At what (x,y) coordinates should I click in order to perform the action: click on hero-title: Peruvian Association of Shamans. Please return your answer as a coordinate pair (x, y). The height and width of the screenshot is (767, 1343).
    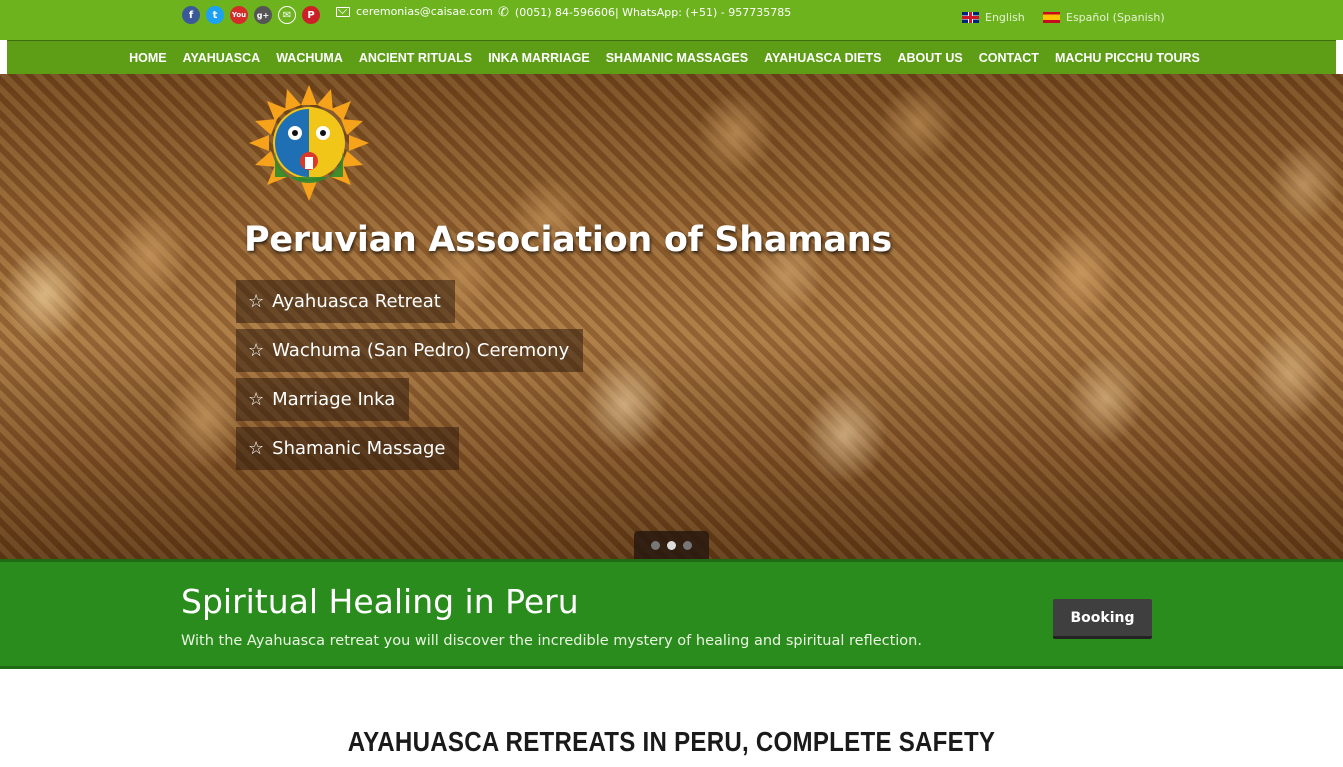
    Looking at the image, I should click on (568, 240).